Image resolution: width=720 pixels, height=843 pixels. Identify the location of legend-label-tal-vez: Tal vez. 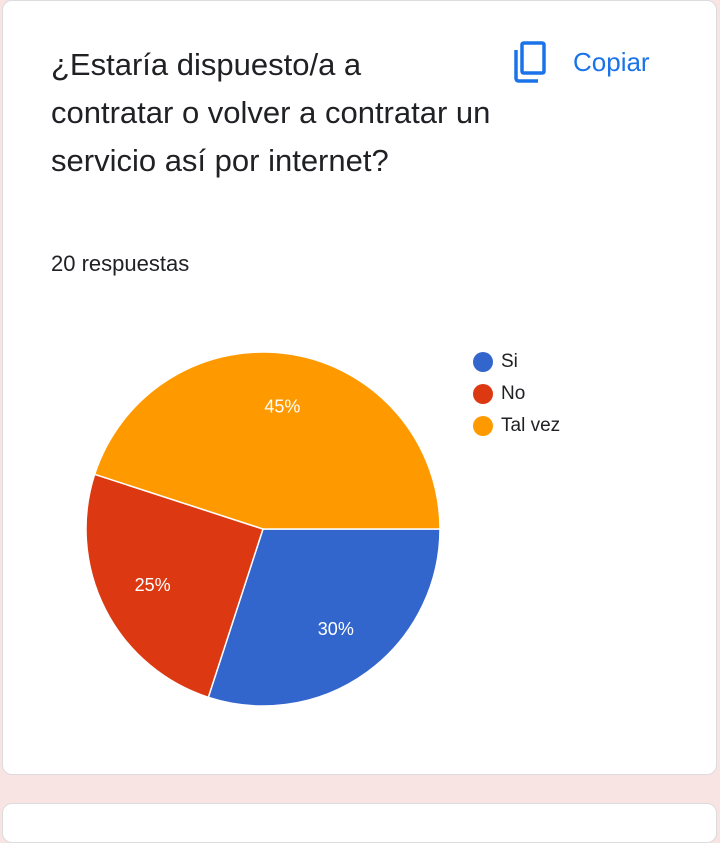
(531, 425).